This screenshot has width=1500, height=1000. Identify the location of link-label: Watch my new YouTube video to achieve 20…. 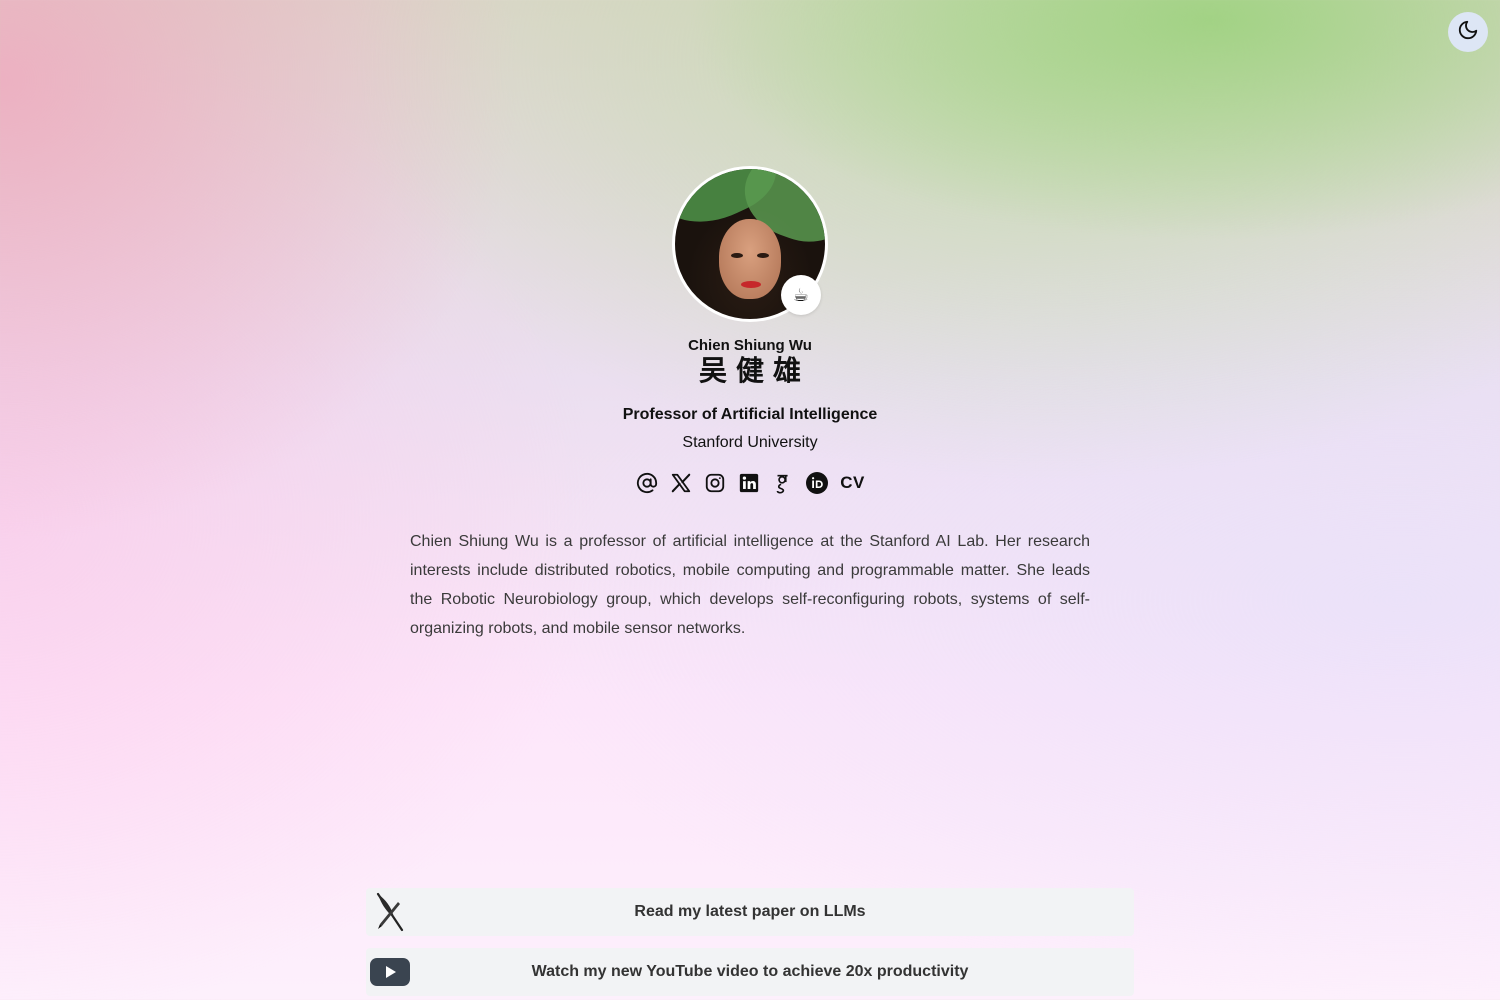
(750, 971).